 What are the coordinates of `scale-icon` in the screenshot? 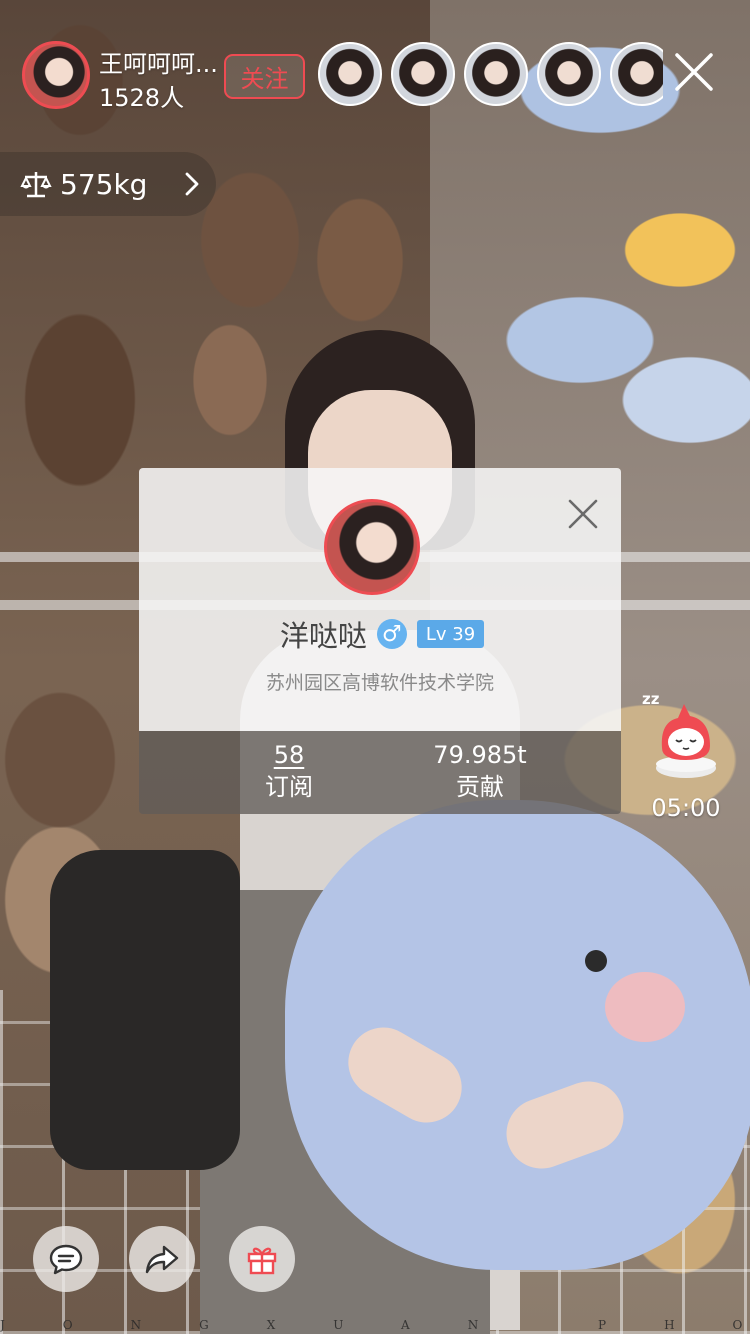 It's located at (36, 185).